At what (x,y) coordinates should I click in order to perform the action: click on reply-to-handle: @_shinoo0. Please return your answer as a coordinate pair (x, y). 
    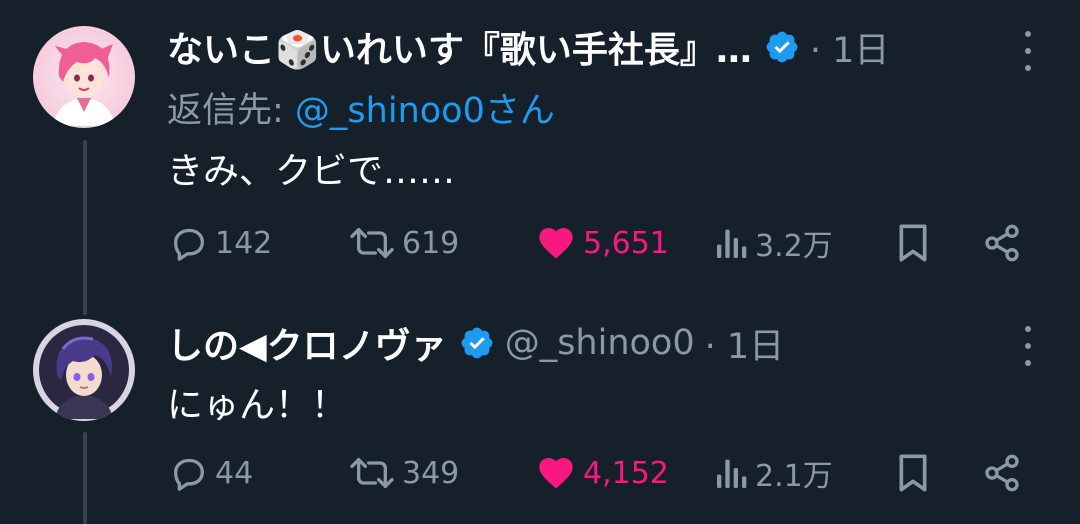
    Looking at the image, I should click on (390, 111).